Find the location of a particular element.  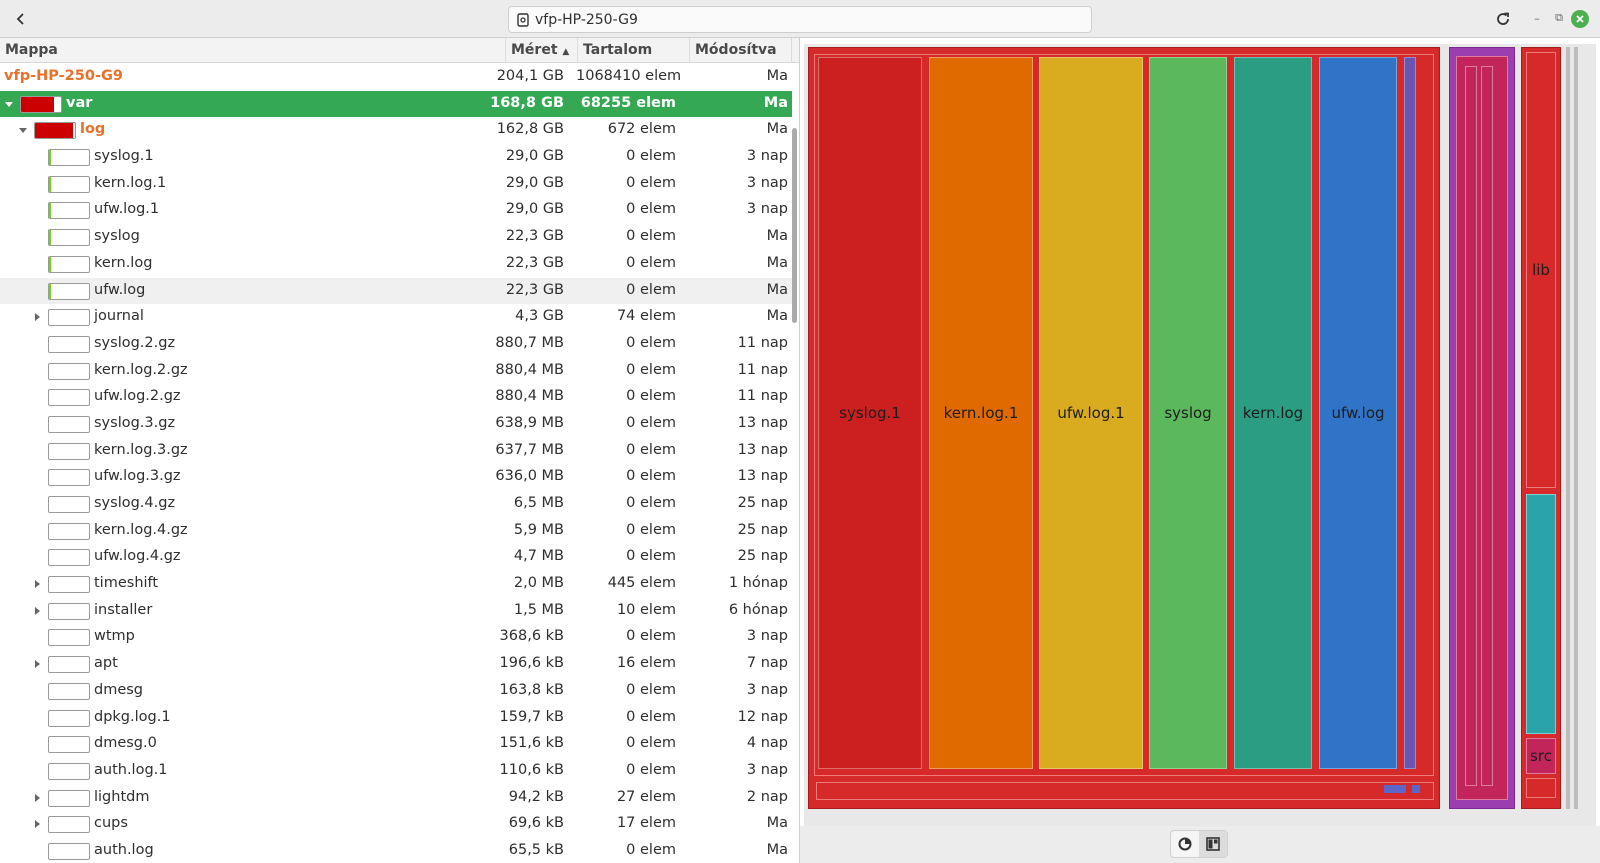

treemap-label-src: src is located at coordinates (1541, 756).